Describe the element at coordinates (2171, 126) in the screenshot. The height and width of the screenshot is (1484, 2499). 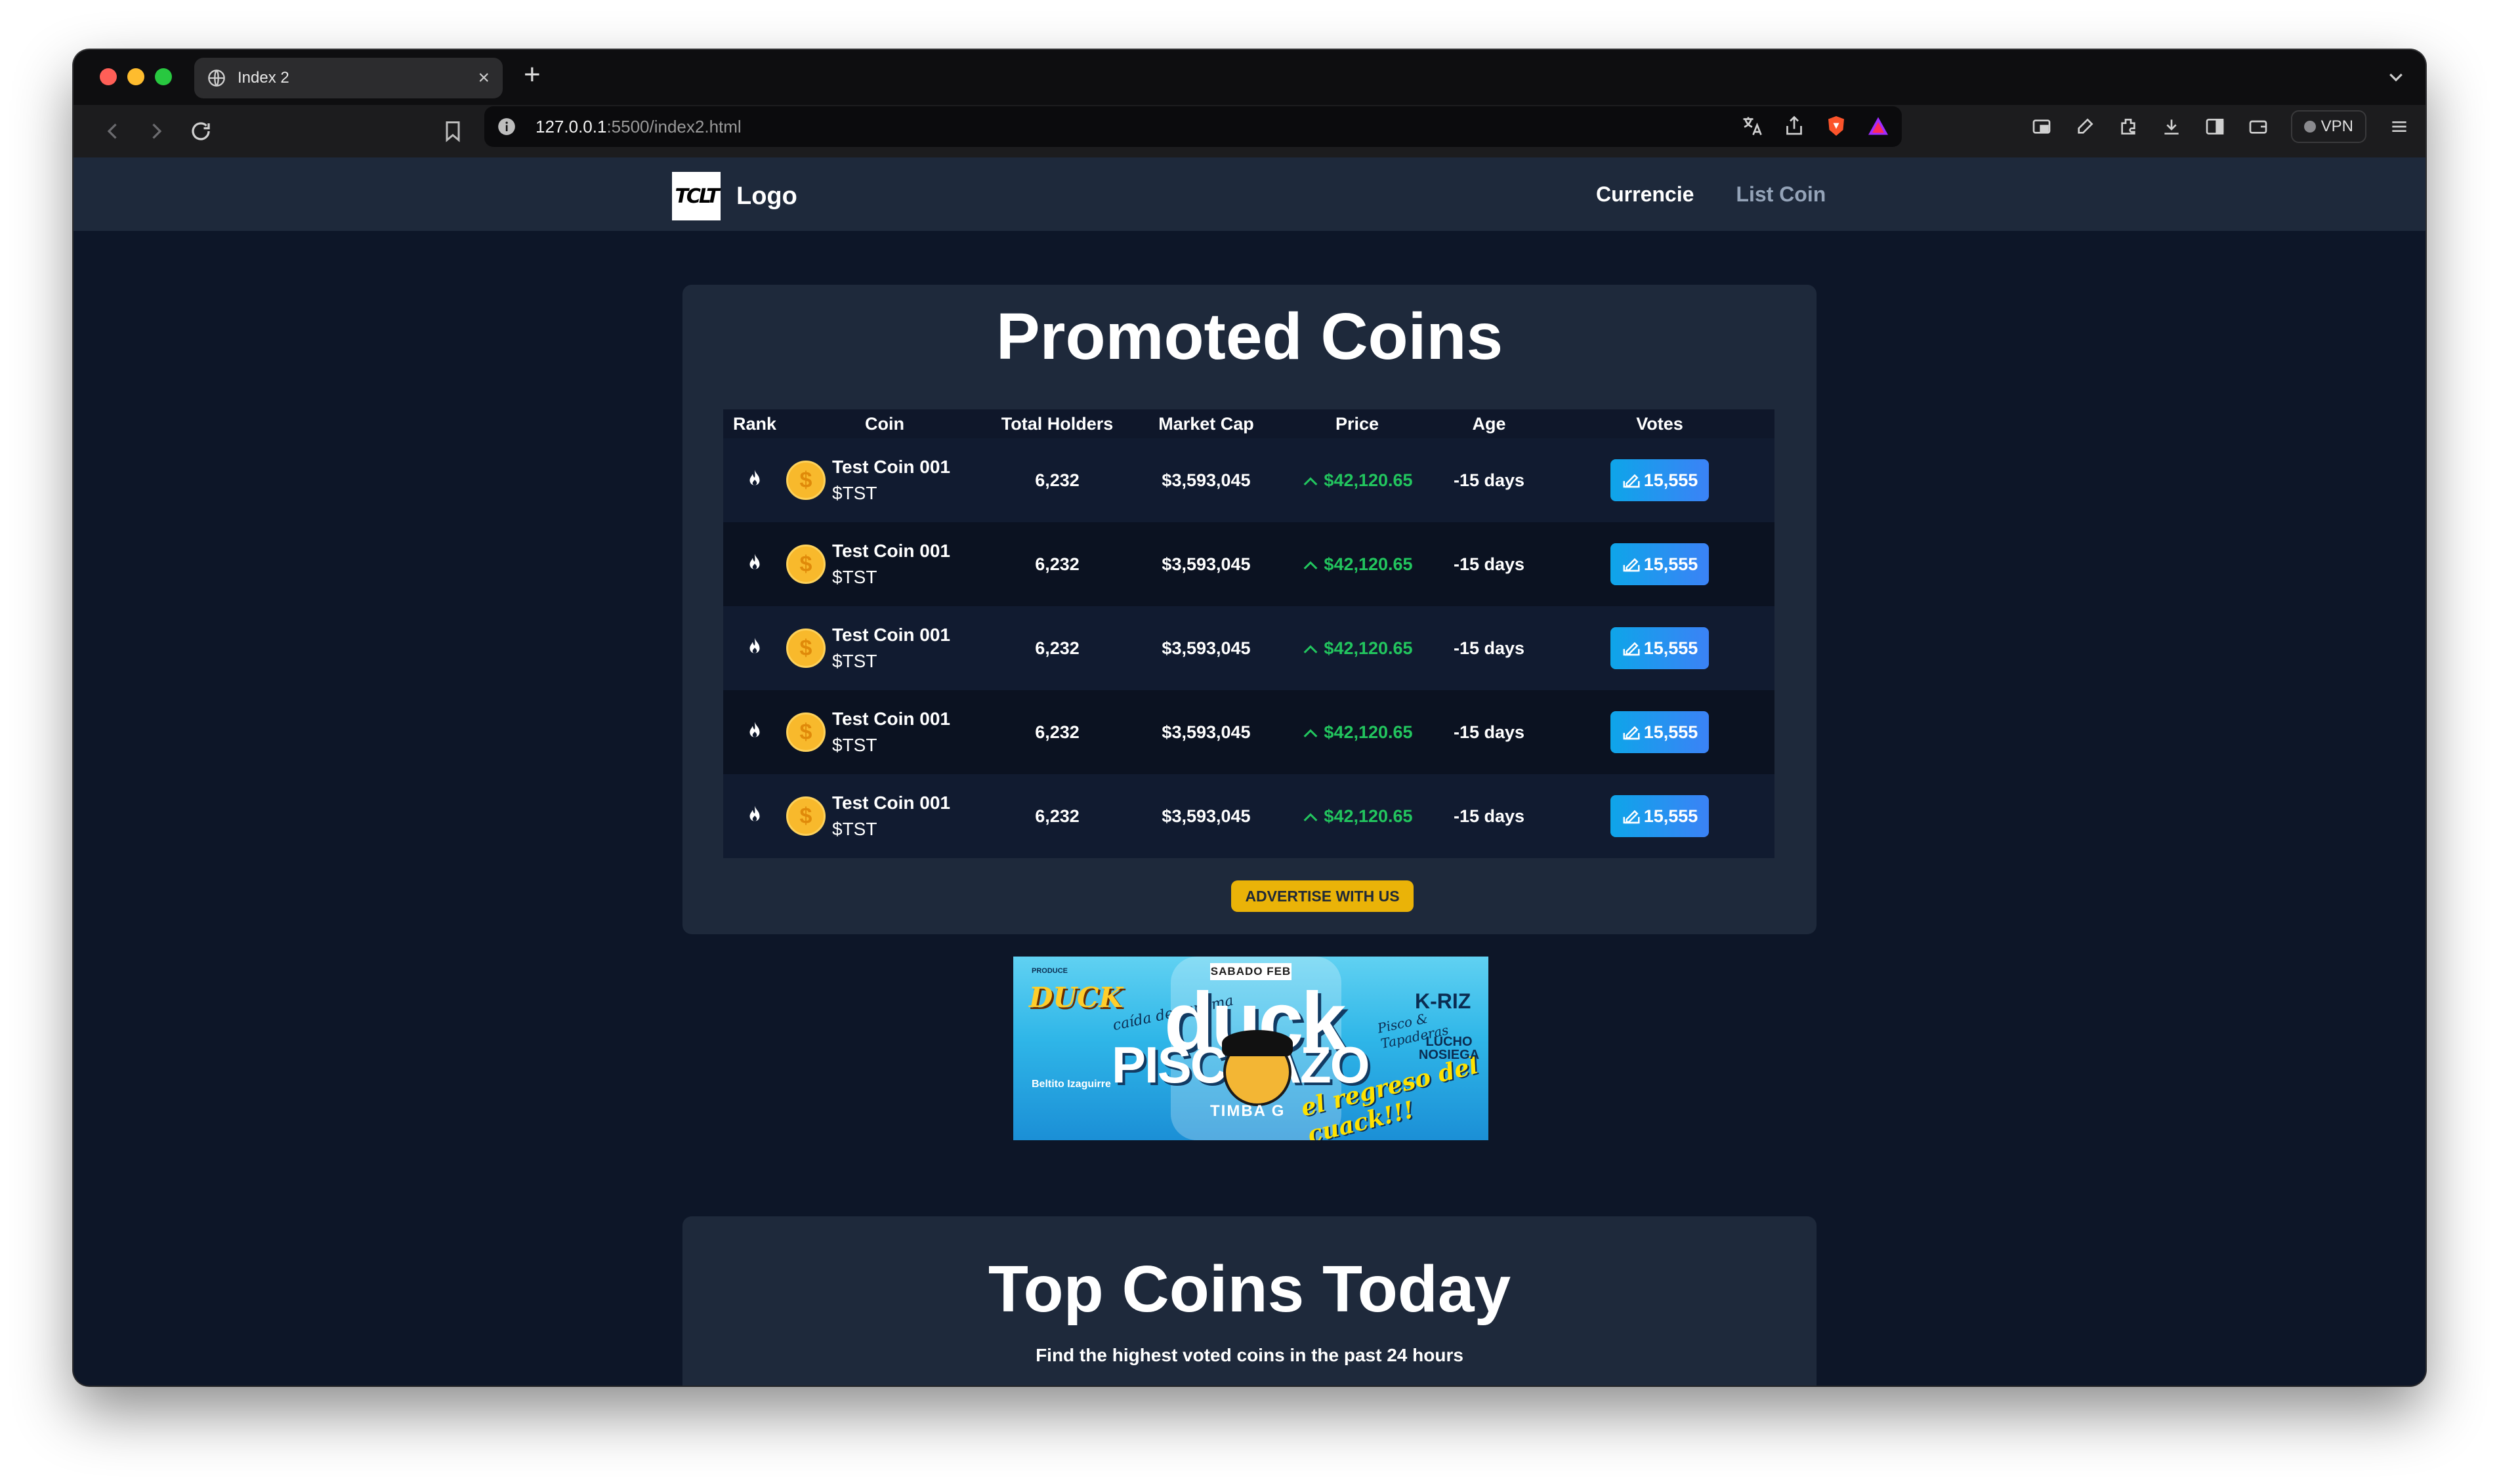
I see `download-icon` at that location.